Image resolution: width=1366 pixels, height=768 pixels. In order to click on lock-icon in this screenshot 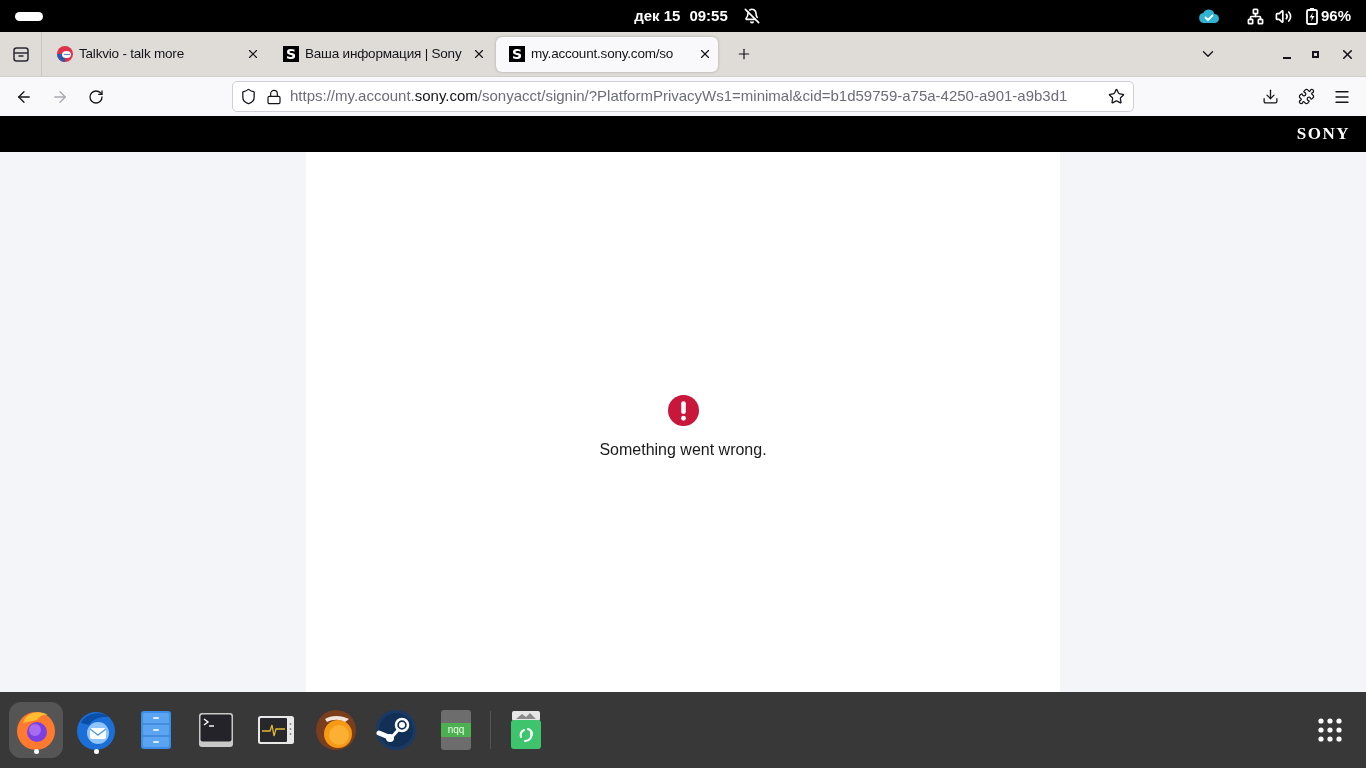, I will do `click(274, 96)`.